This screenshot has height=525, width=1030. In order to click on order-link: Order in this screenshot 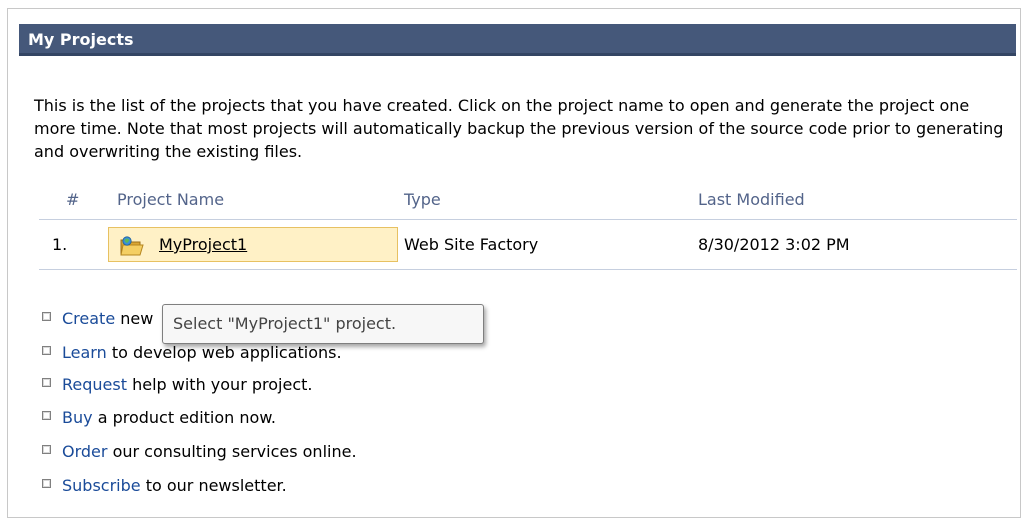, I will do `click(84, 451)`.